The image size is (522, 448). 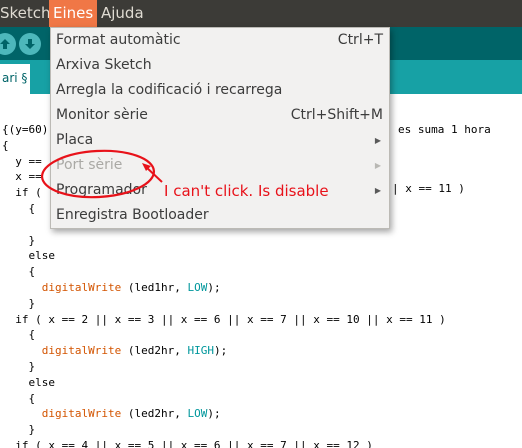 I want to click on menu-item-shortcut: Ctrl+Shift+M, so click(x=336, y=115).